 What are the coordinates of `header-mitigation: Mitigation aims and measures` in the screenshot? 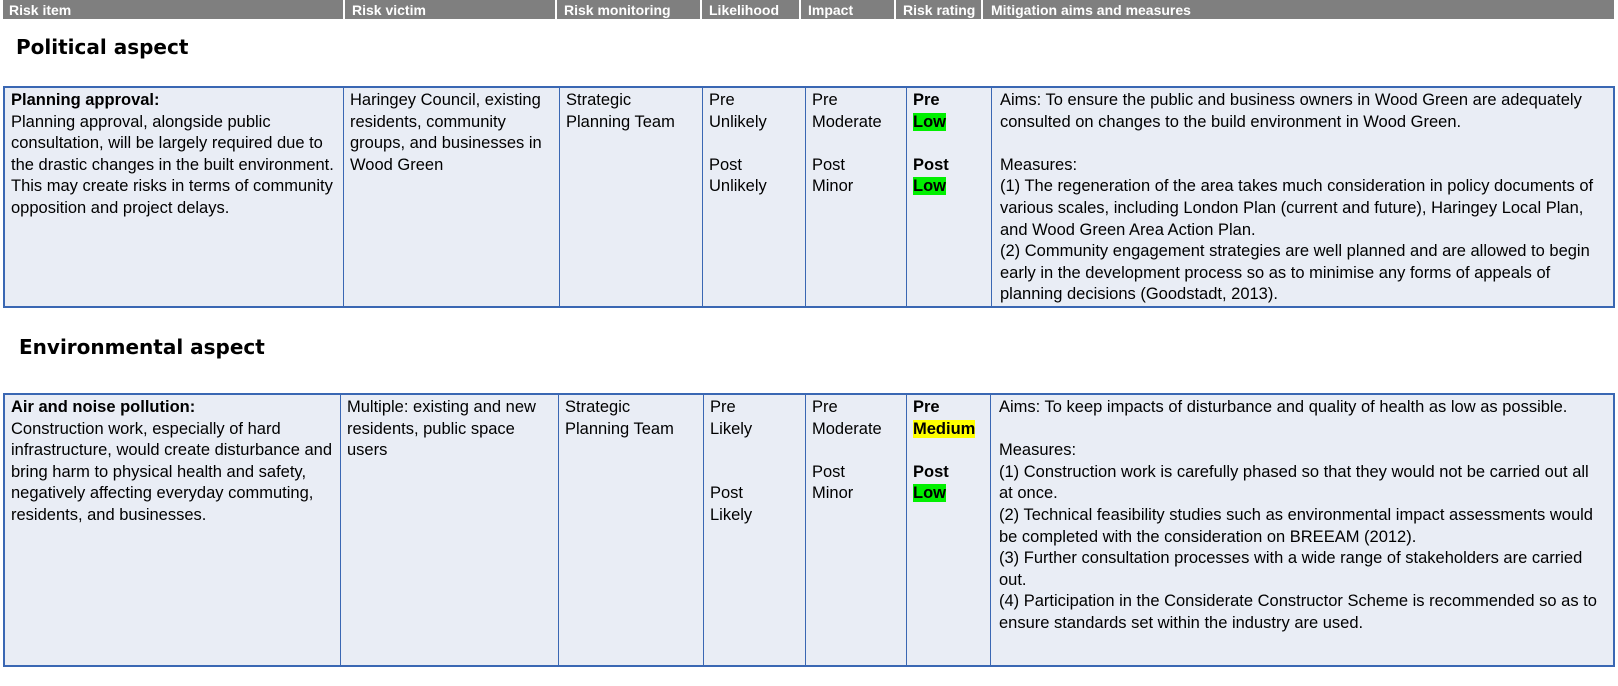 It's located at (1091, 10).